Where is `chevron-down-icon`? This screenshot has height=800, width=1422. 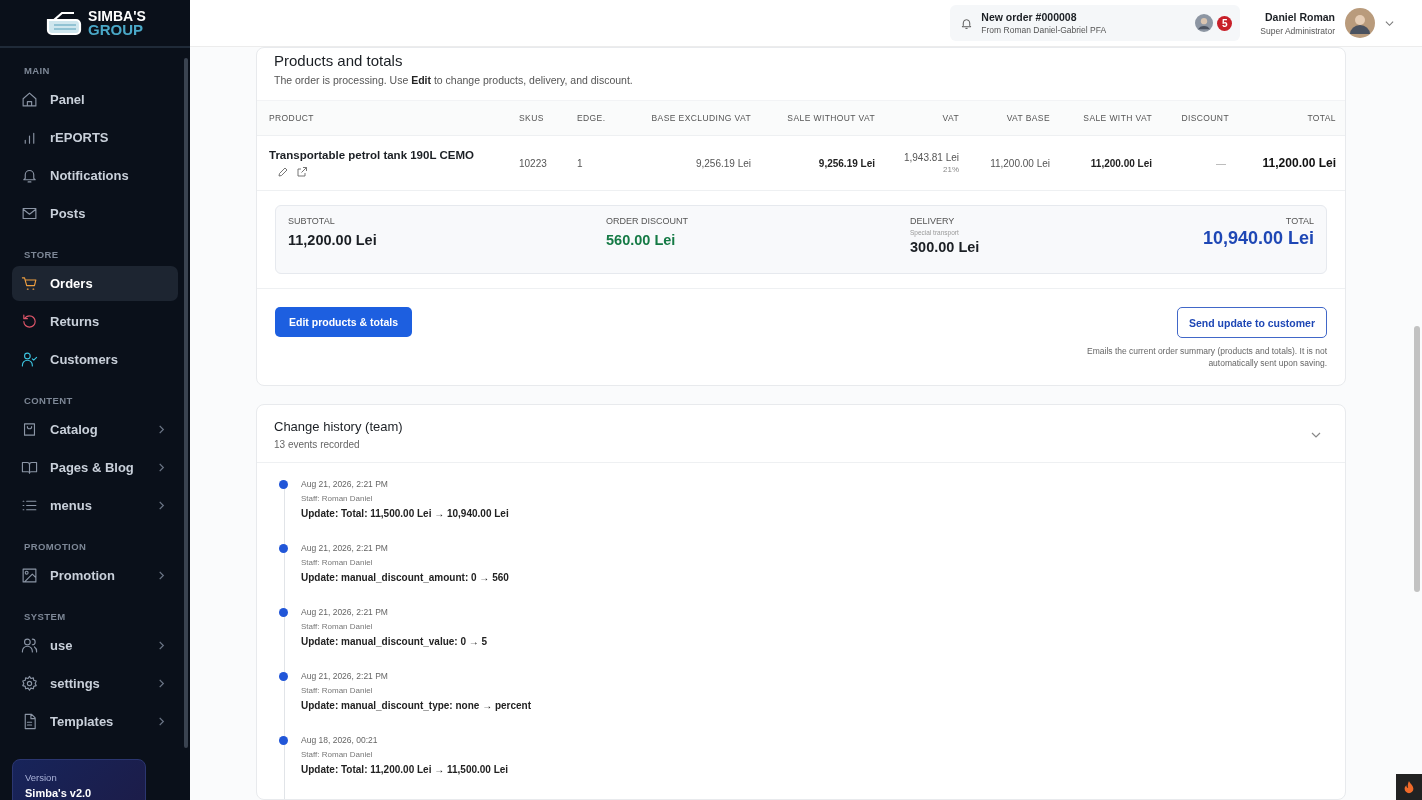 chevron-down-icon is located at coordinates (1389, 23).